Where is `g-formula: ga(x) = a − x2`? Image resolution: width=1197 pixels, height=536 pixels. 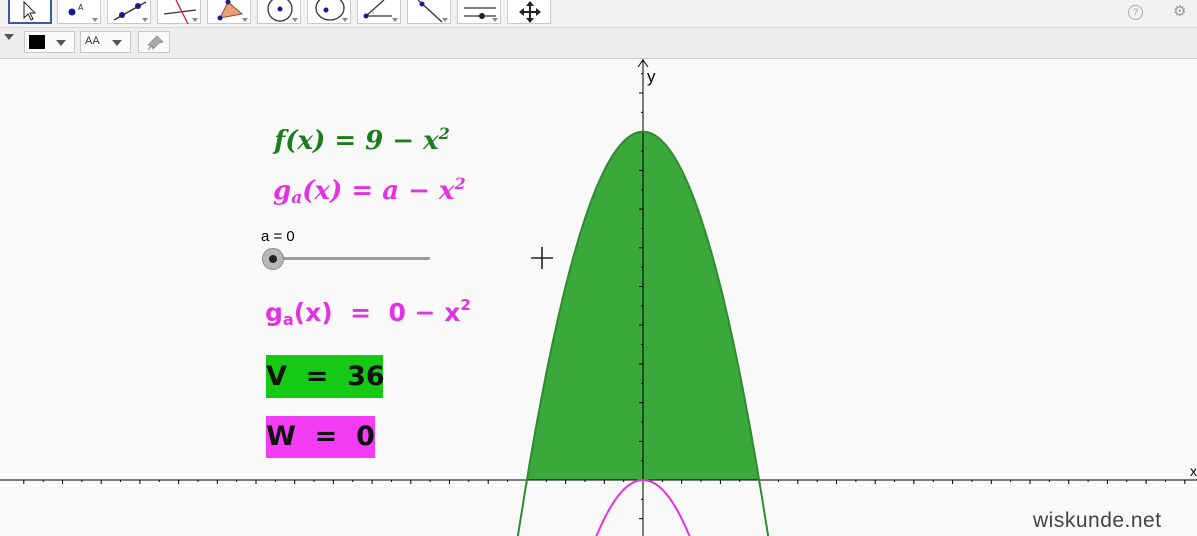 g-formula: ga(x) = a − x2 is located at coordinates (369, 191).